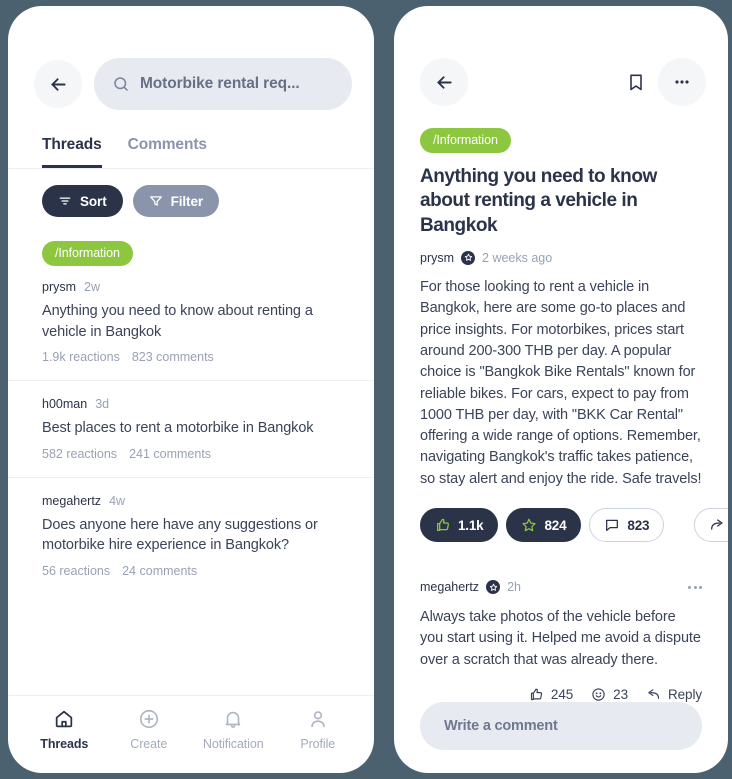  Describe the element at coordinates (195, 404) in the screenshot. I see `thread-meta: h00man 3d` at that location.